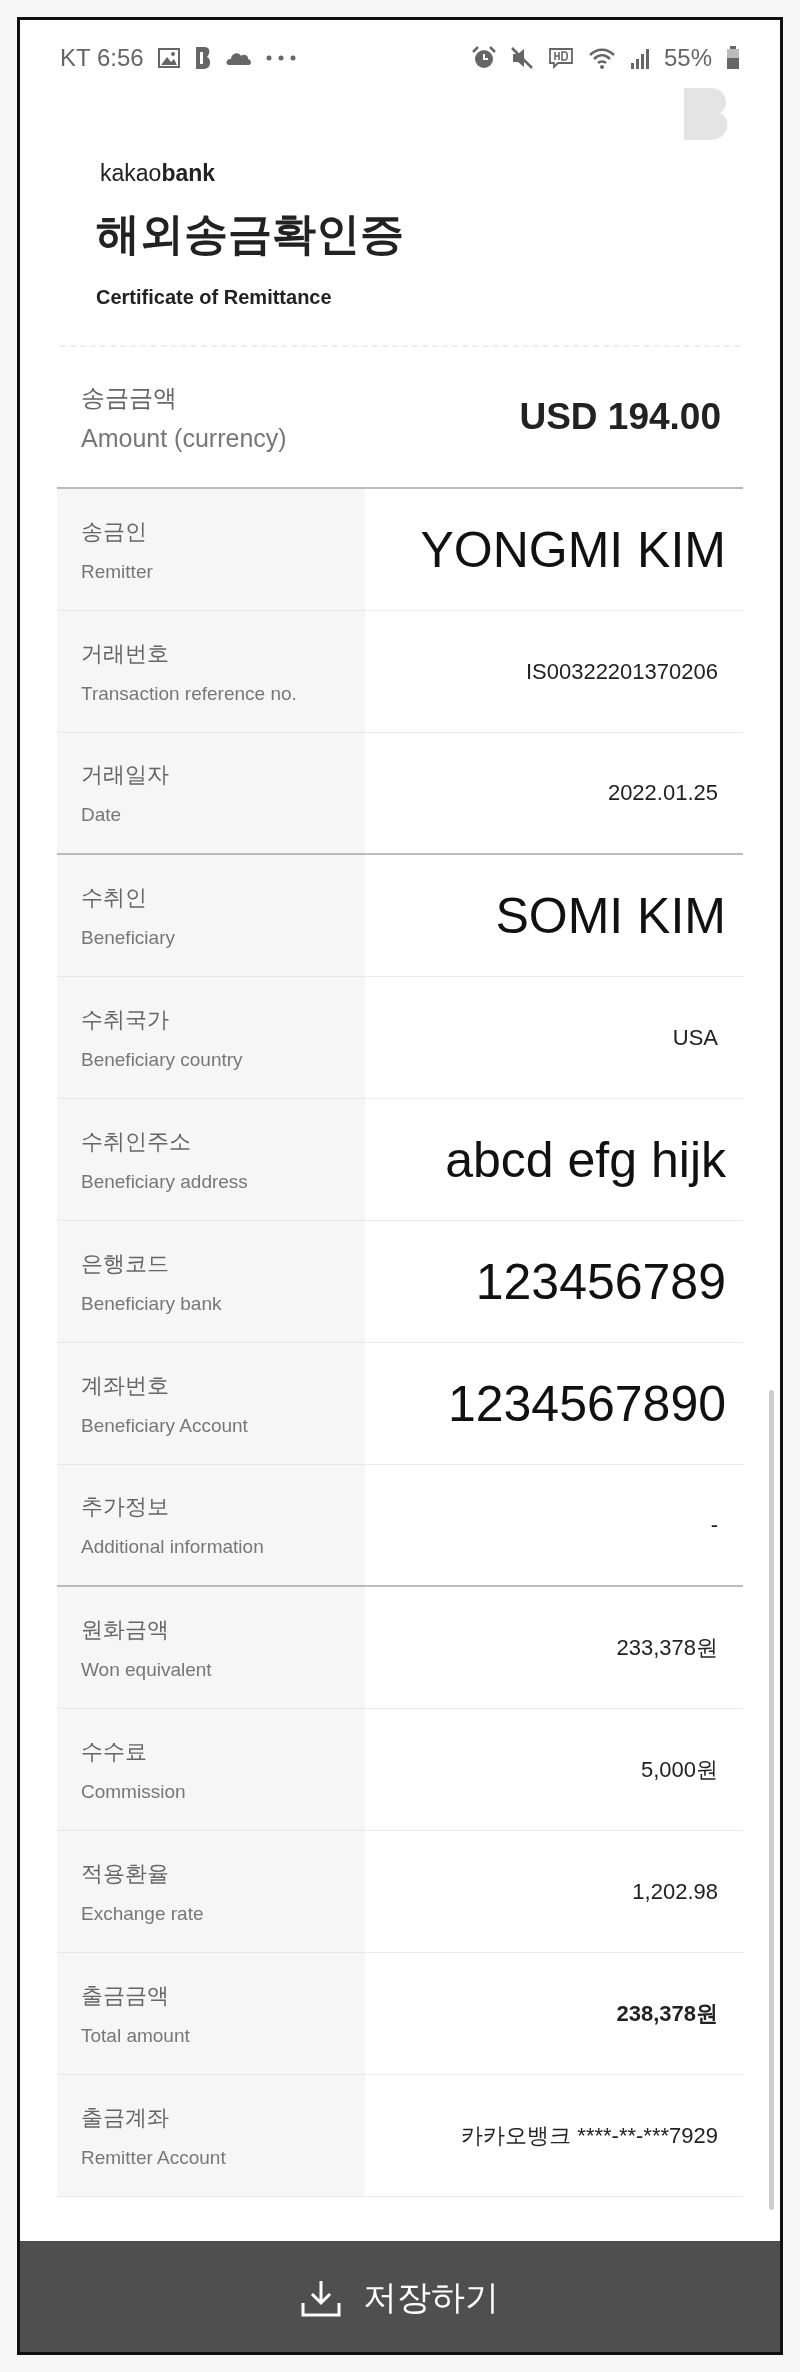  I want to click on field-label: Remitter, so click(117, 571).